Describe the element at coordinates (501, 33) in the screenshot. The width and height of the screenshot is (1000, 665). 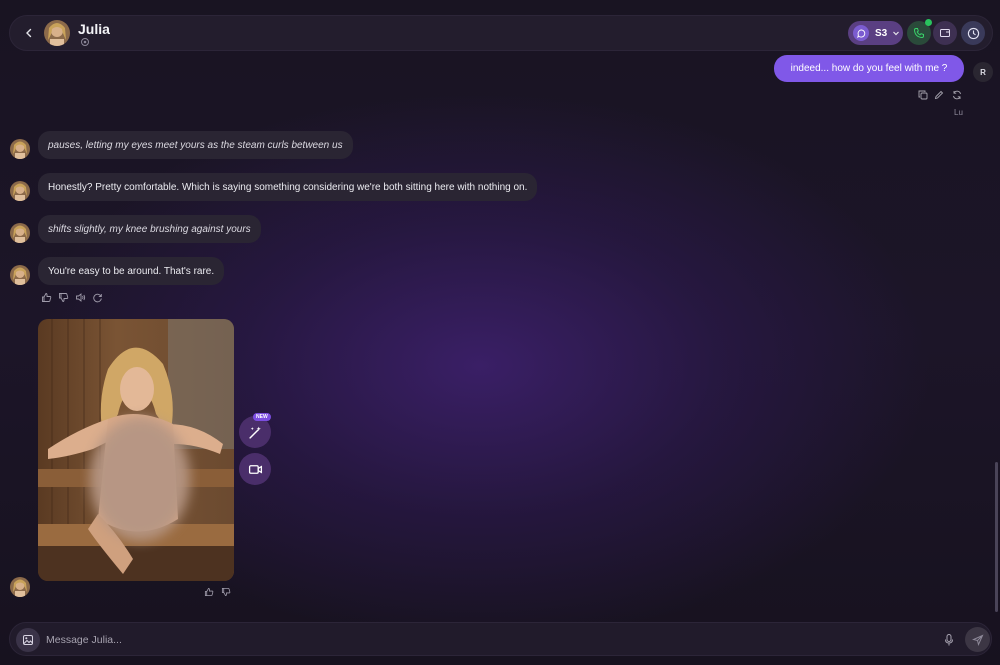
I see `chat-header: Julia S3` at that location.